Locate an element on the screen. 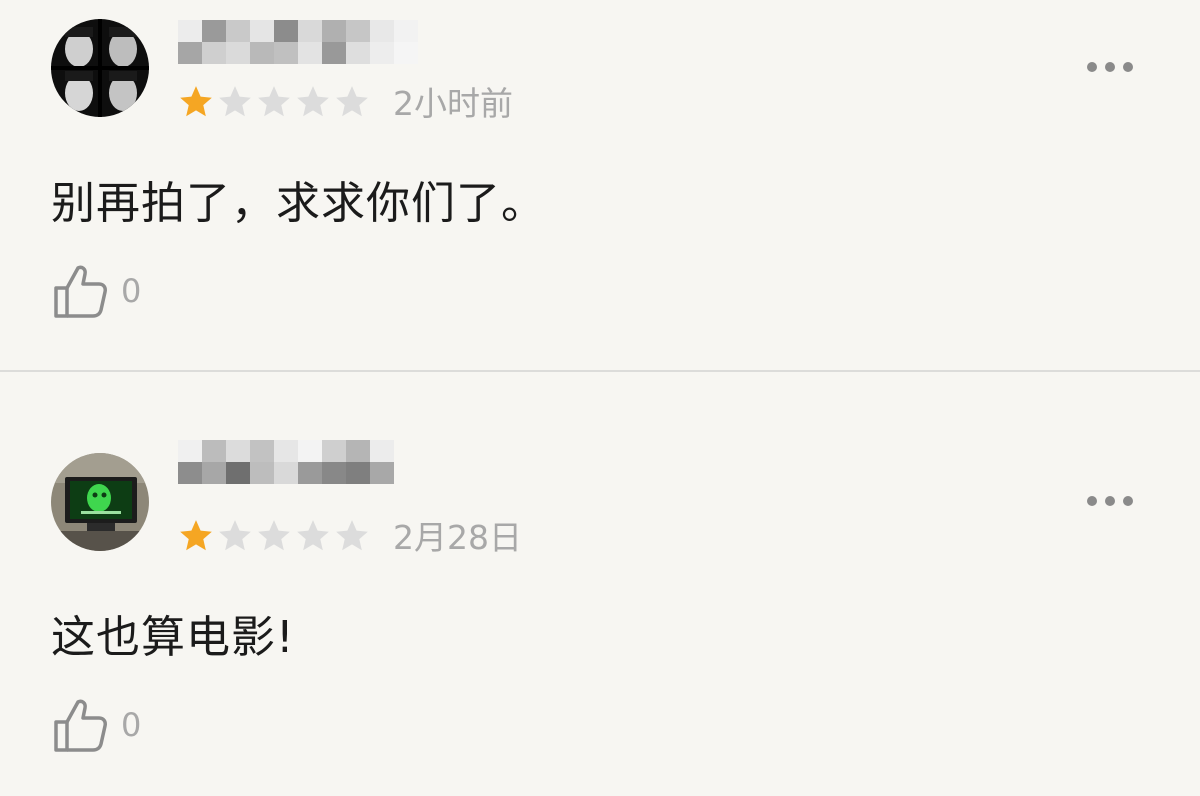 This screenshot has height=796, width=1200. review-time: 2小时前 is located at coordinates (453, 103).